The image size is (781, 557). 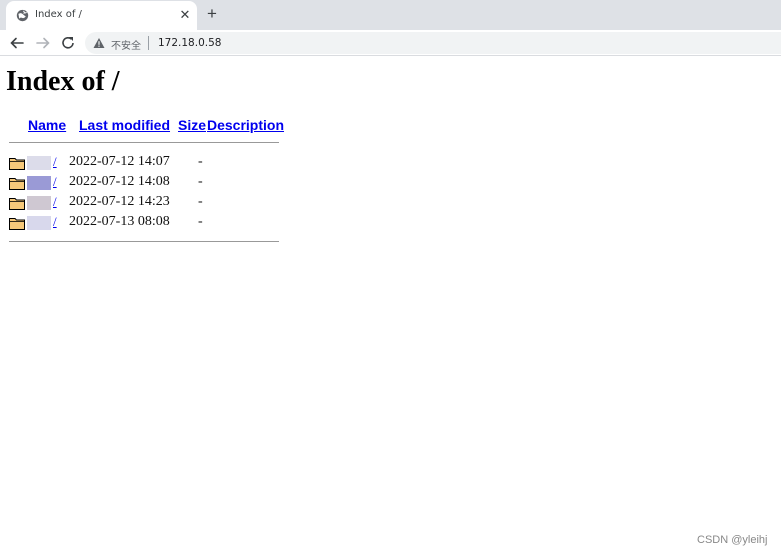 I want to click on entry-modified: 2022-07-12 14:07, so click(x=119, y=161).